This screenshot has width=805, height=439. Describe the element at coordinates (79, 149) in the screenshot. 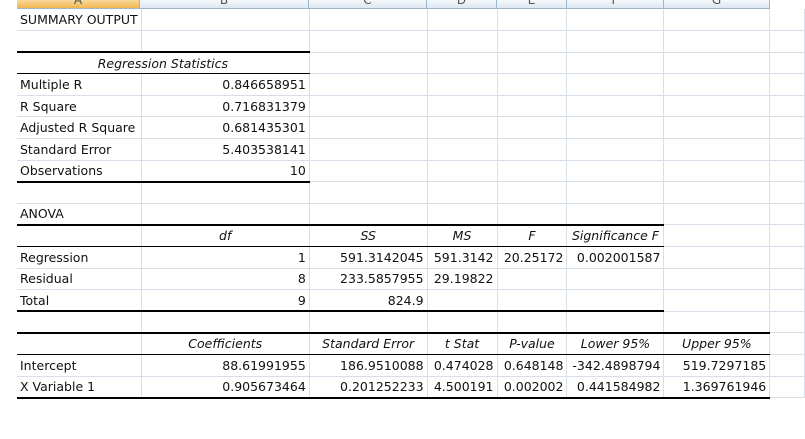

I see `stat-label: Standard Error` at that location.